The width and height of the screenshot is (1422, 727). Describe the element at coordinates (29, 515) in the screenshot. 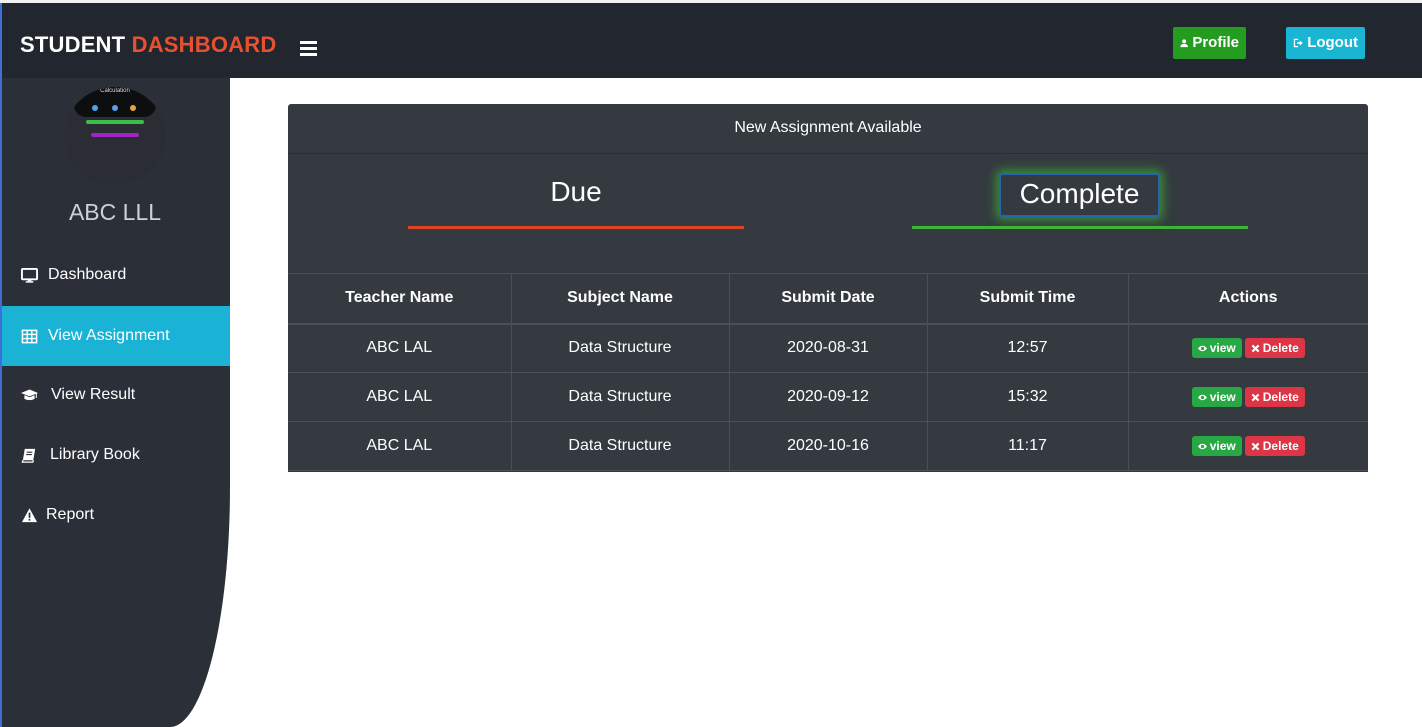

I see `warning-icon` at that location.